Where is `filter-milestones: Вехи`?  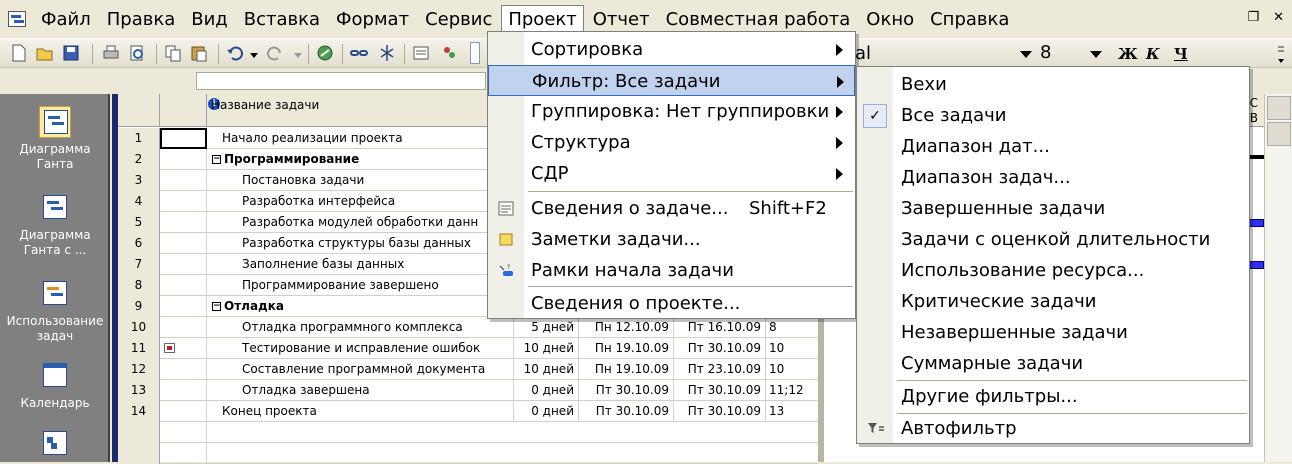
filter-milestones: Вехи is located at coordinates (1053, 84).